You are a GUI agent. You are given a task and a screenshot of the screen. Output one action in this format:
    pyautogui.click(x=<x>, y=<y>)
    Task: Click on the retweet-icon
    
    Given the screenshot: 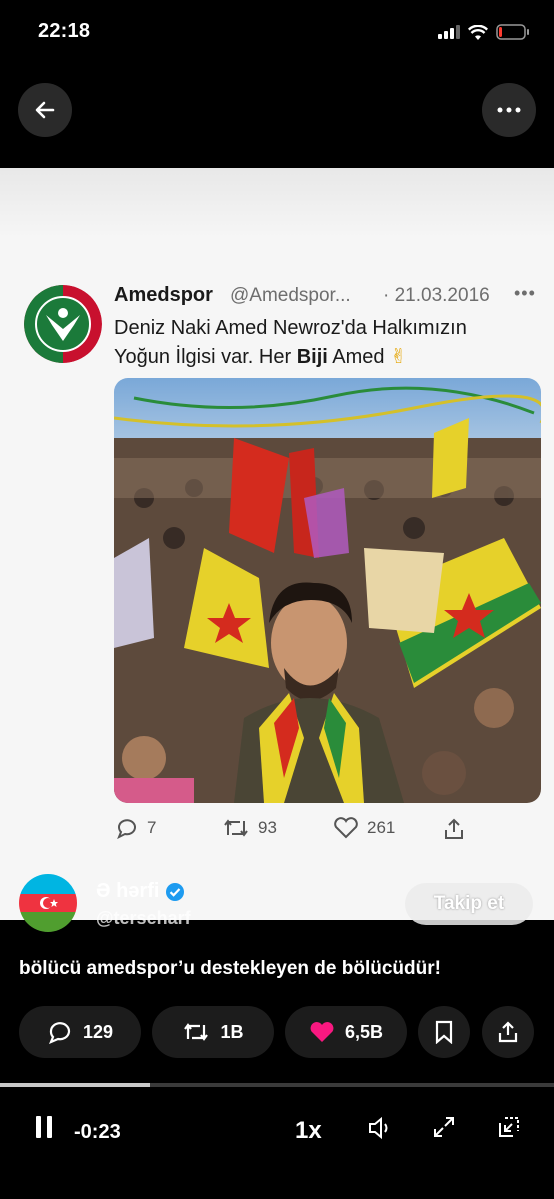 What is the action you would take?
    pyautogui.click(x=236, y=828)
    